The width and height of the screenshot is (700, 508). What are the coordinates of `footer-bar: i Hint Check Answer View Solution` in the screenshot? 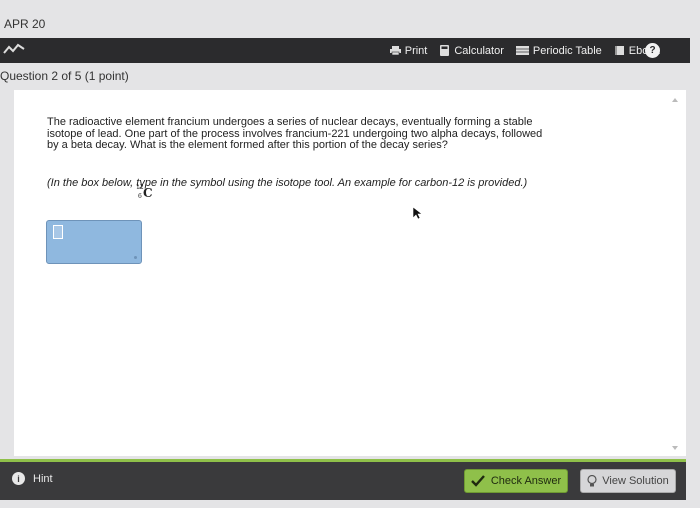 It's located at (343, 481).